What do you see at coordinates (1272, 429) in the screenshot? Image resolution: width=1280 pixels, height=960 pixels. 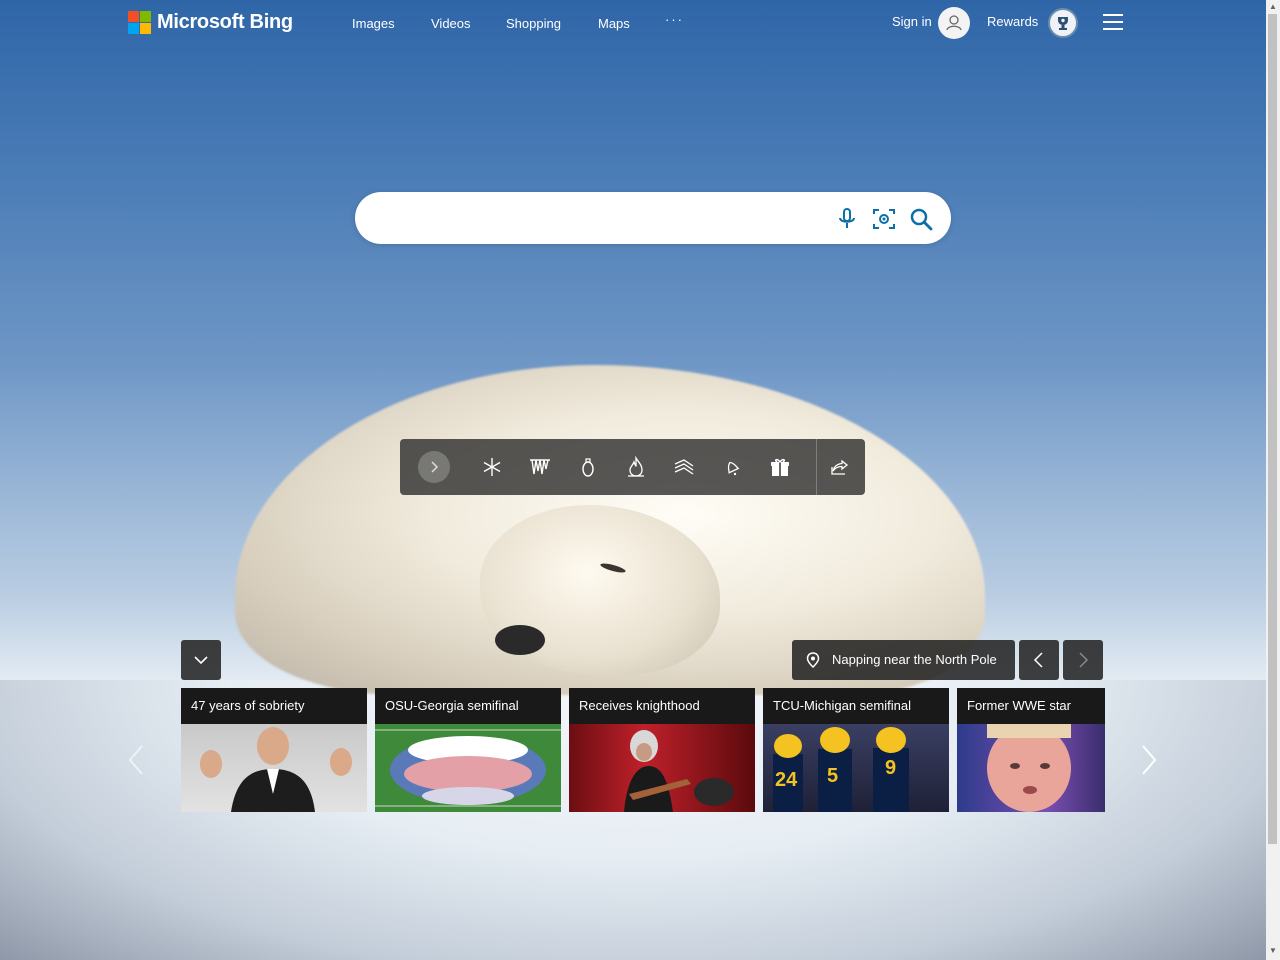 I see `scrollbar-thumb` at bounding box center [1272, 429].